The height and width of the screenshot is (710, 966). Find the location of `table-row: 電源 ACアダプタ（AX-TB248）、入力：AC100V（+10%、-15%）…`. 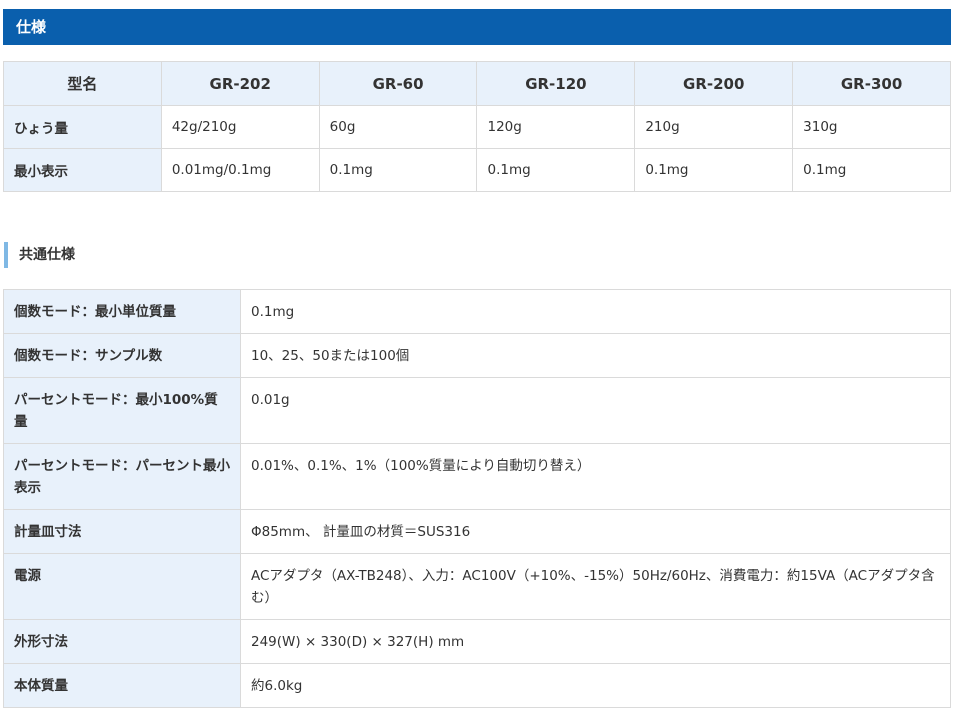

table-row: 電源 ACアダプタ（AX-TB248）、入力：AC100V（+10%、-15%）… is located at coordinates (477, 586).